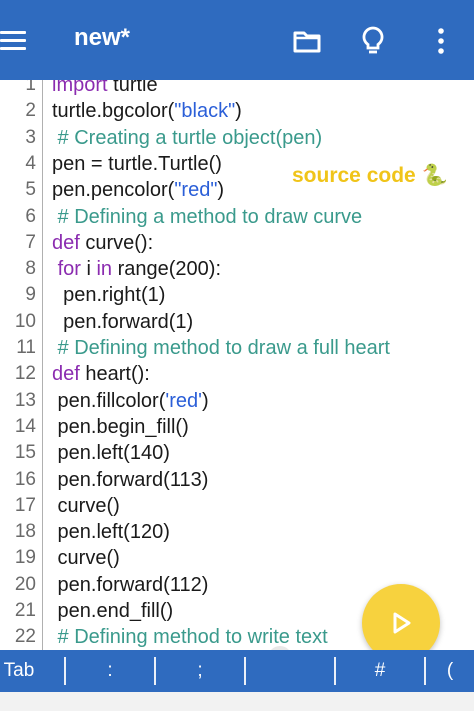 This screenshot has width=474, height=711. What do you see at coordinates (441, 41) in the screenshot?
I see `more-vert-icon` at bounding box center [441, 41].